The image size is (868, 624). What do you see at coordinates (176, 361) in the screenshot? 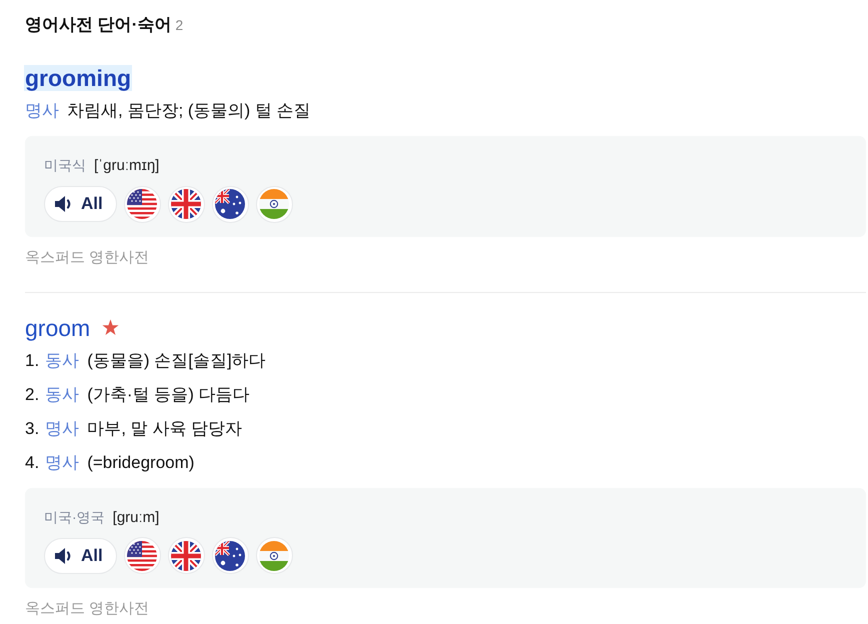
I see `definition-text: (동물을) 손질[솔질]하다` at bounding box center [176, 361].